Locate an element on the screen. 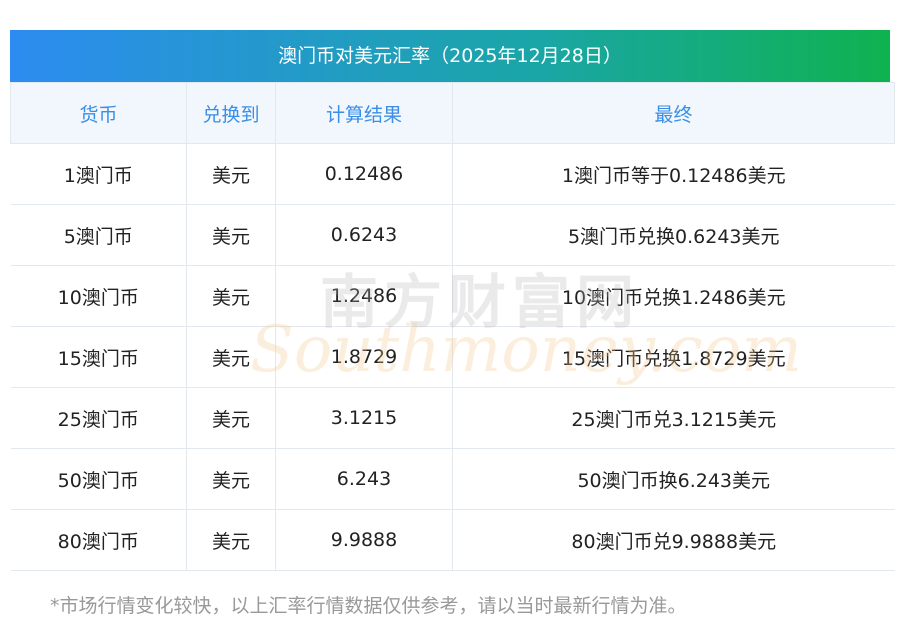  header-result: 计算结果 is located at coordinates (364, 113).